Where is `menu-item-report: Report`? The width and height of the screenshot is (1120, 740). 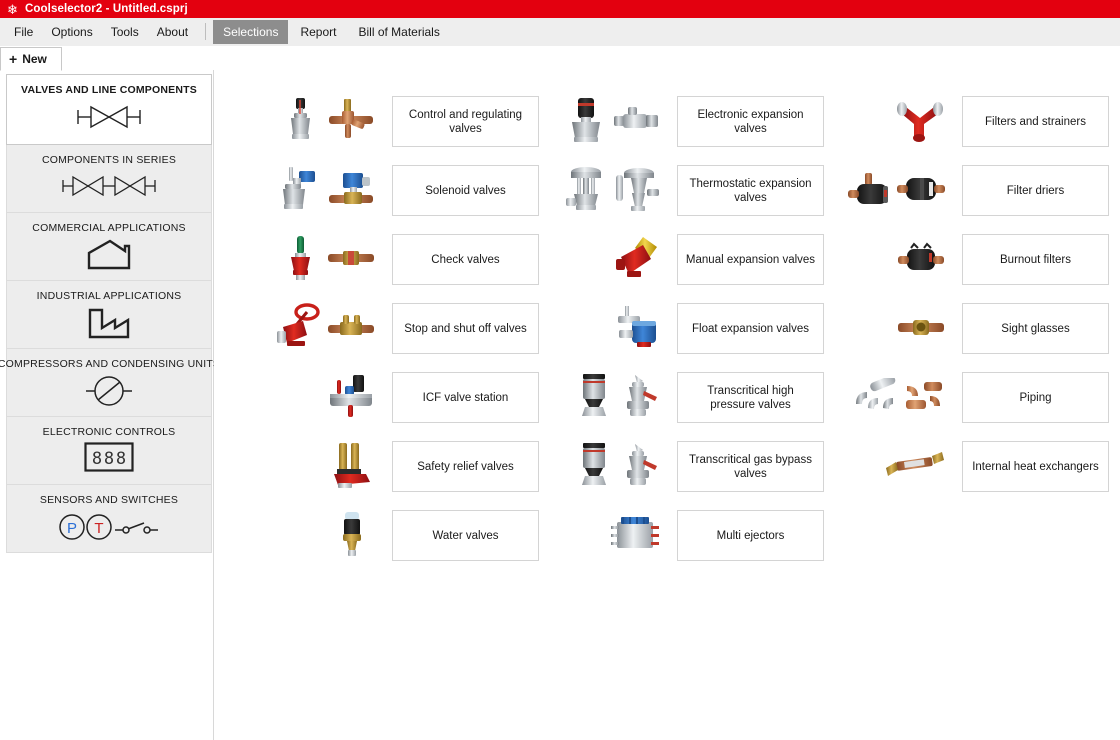 menu-item-report: Report is located at coordinates (318, 32).